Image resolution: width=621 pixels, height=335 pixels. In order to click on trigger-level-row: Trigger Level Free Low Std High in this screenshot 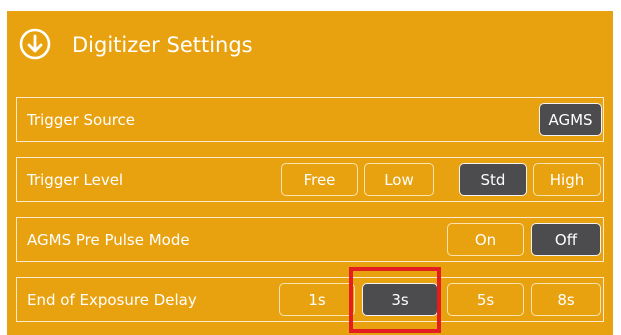, I will do `click(310, 179)`.